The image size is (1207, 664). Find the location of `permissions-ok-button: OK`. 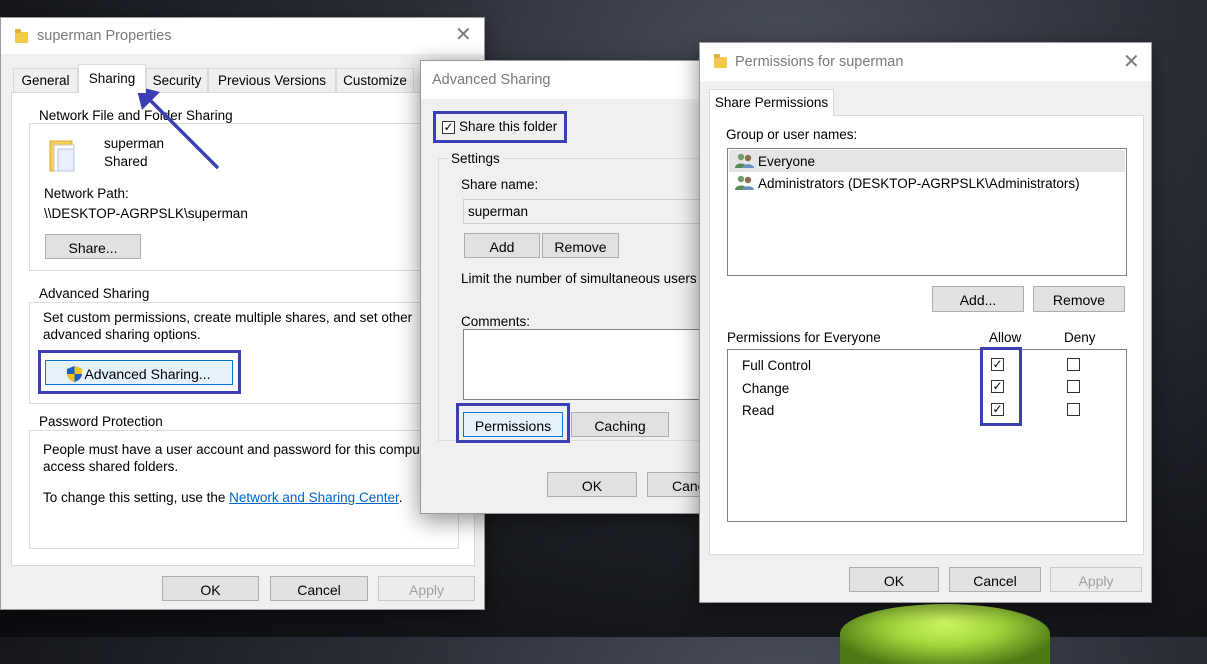

permissions-ok-button: OK is located at coordinates (894, 579).